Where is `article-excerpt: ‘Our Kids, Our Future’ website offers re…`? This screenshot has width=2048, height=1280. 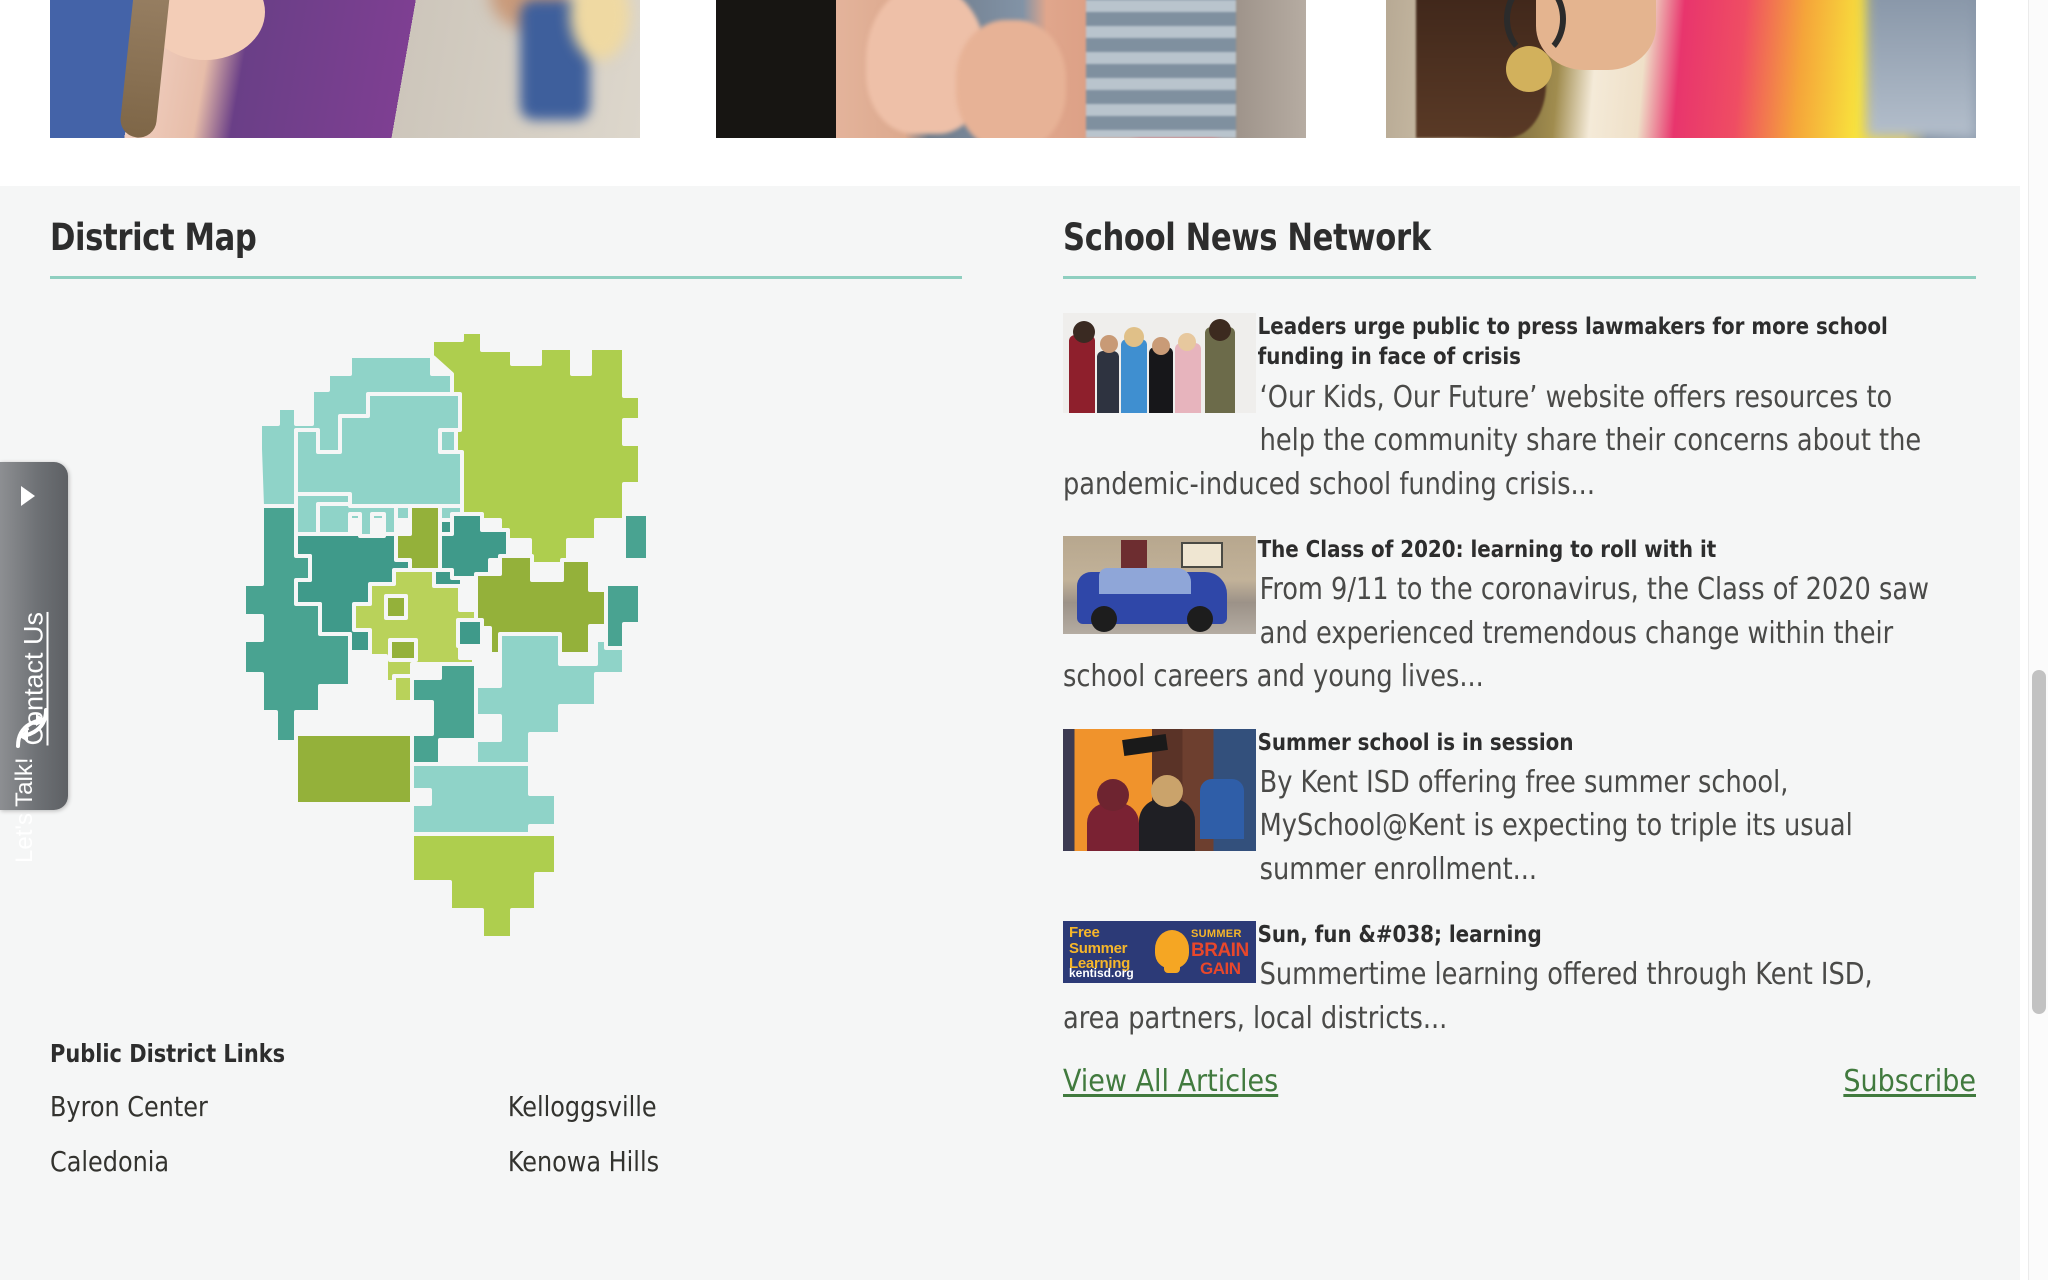 article-excerpt: ‘Our Kids, Our Future’ website offers re… is located at coordinates (1492, 440).